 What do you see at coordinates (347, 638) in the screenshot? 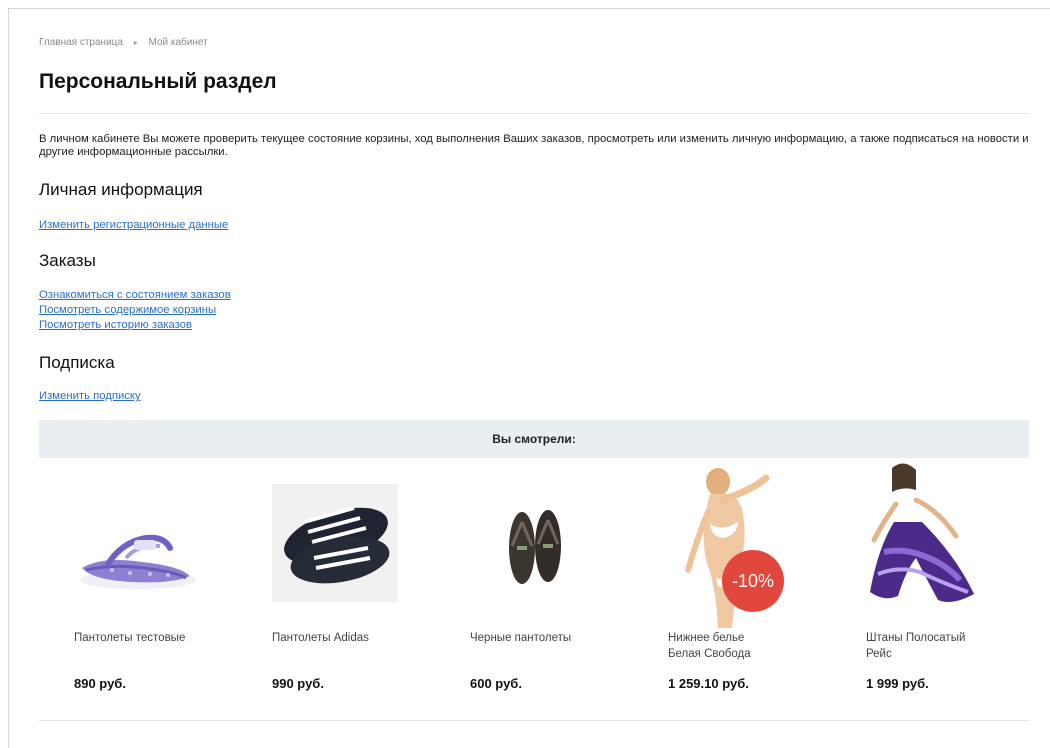
I see `product-name: Пантолеты Adidas` at bounding box center [347, 638].